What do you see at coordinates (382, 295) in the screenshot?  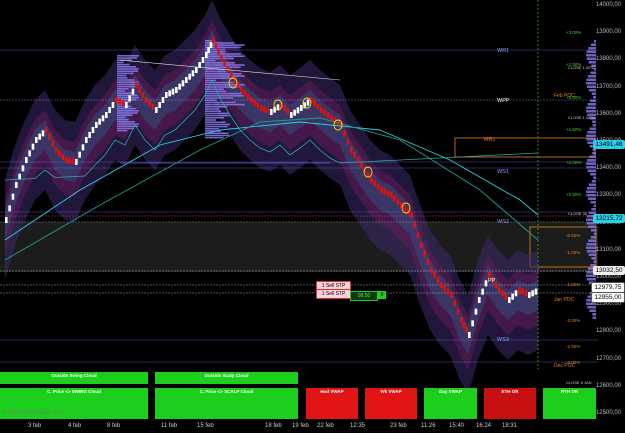 I see `order-qty-box: 0` at bounding box center [382, 295].